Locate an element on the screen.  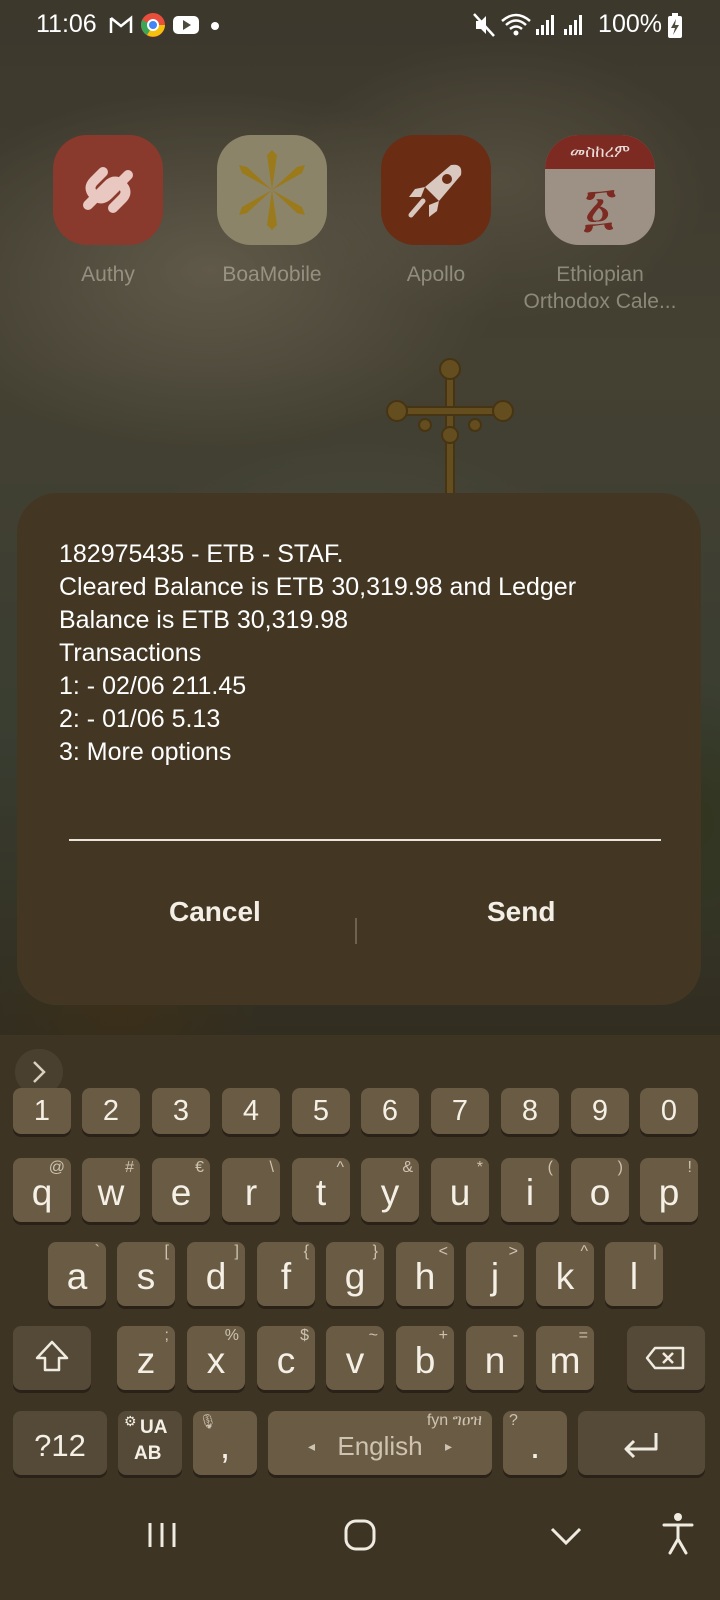
key-x: x% is located at coordinates (216, 1358).